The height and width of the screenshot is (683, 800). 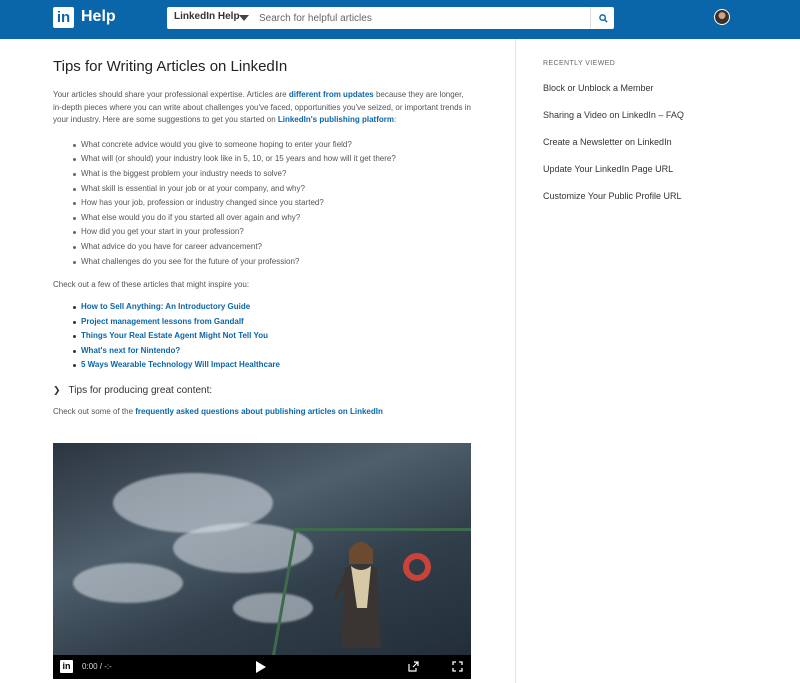 I want to click on search-button, so click(x=602, y=18).